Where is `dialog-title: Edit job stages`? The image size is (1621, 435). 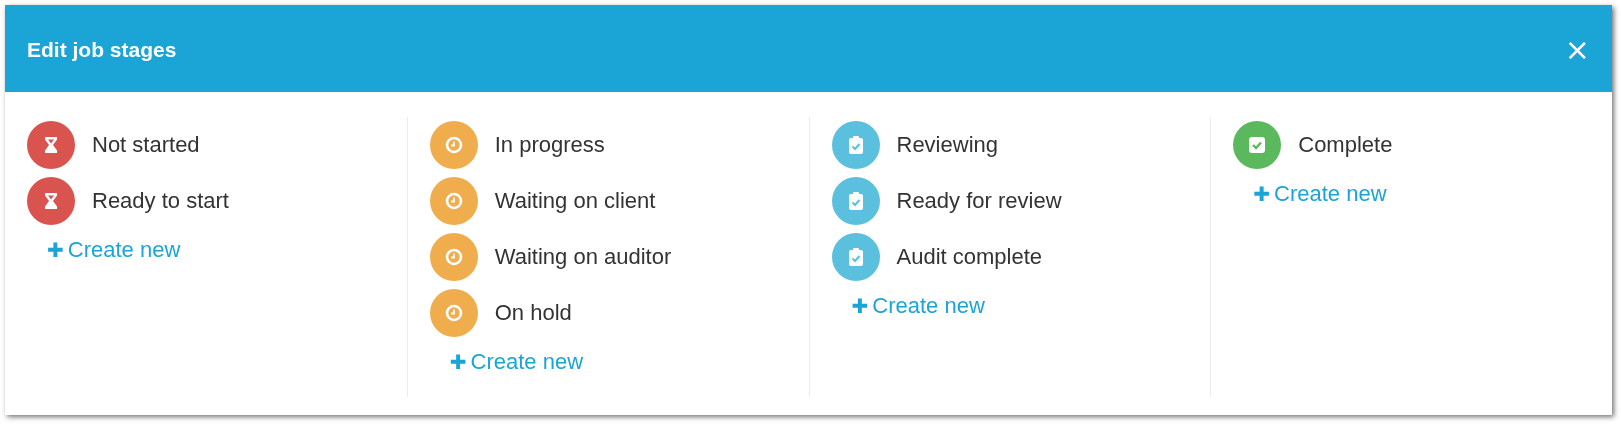
dialog-title: Edit job stages is located at coordinates (102, 50).